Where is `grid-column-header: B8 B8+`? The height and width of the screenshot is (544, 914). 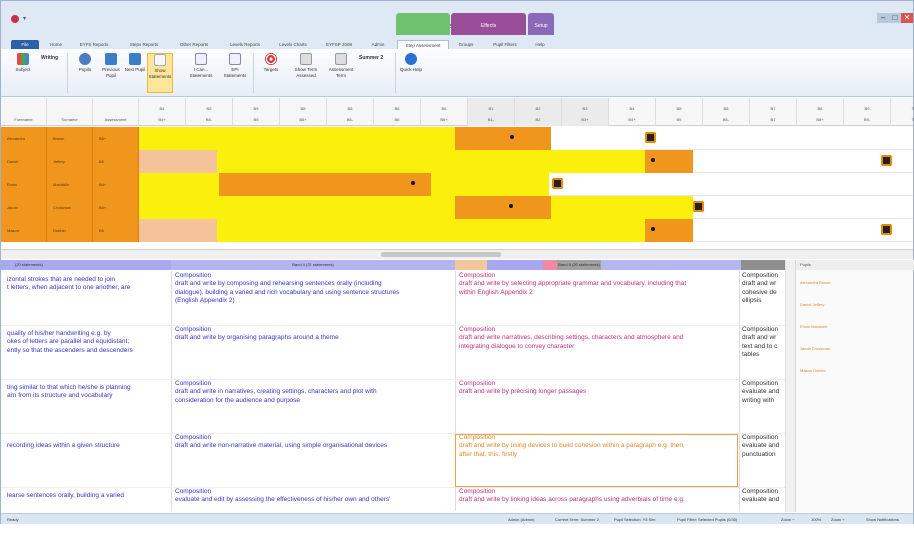 grid-column-header: B8 B8+ is located at coordinates (820, 112).